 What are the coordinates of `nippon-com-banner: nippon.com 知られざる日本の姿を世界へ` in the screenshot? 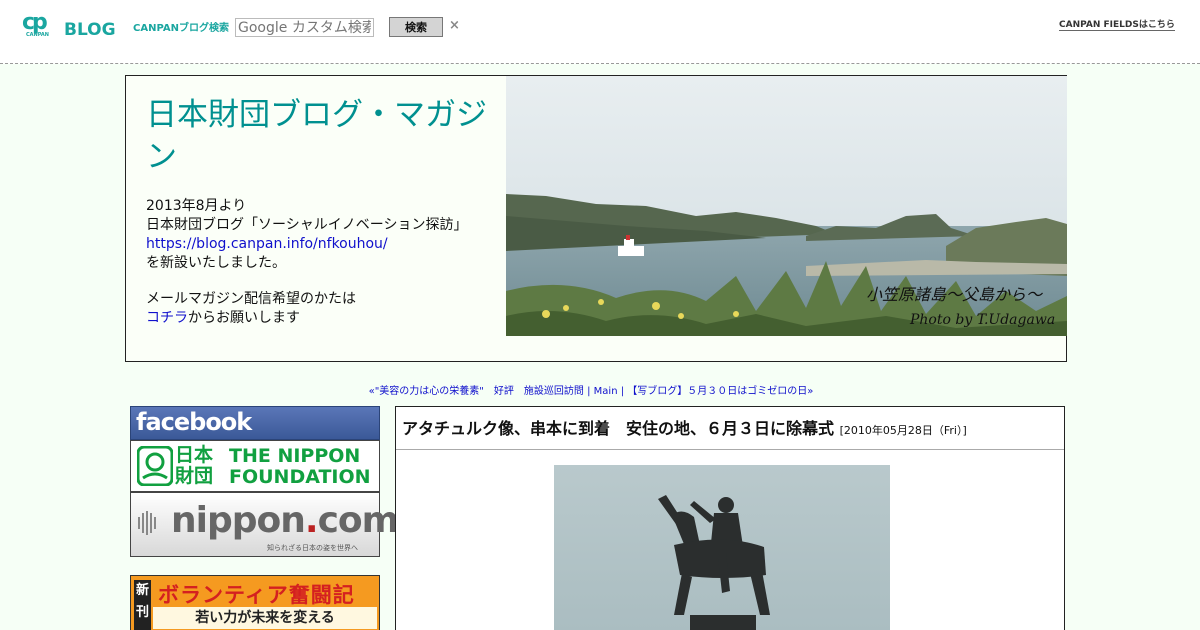 It's located at (264, 524).